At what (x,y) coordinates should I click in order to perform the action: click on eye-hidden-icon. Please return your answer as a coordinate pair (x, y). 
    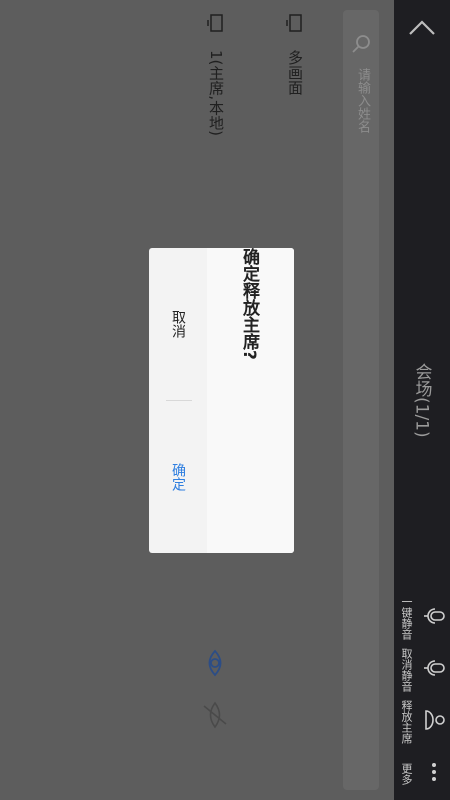
    Looking at the image, I should click on (215, 715).